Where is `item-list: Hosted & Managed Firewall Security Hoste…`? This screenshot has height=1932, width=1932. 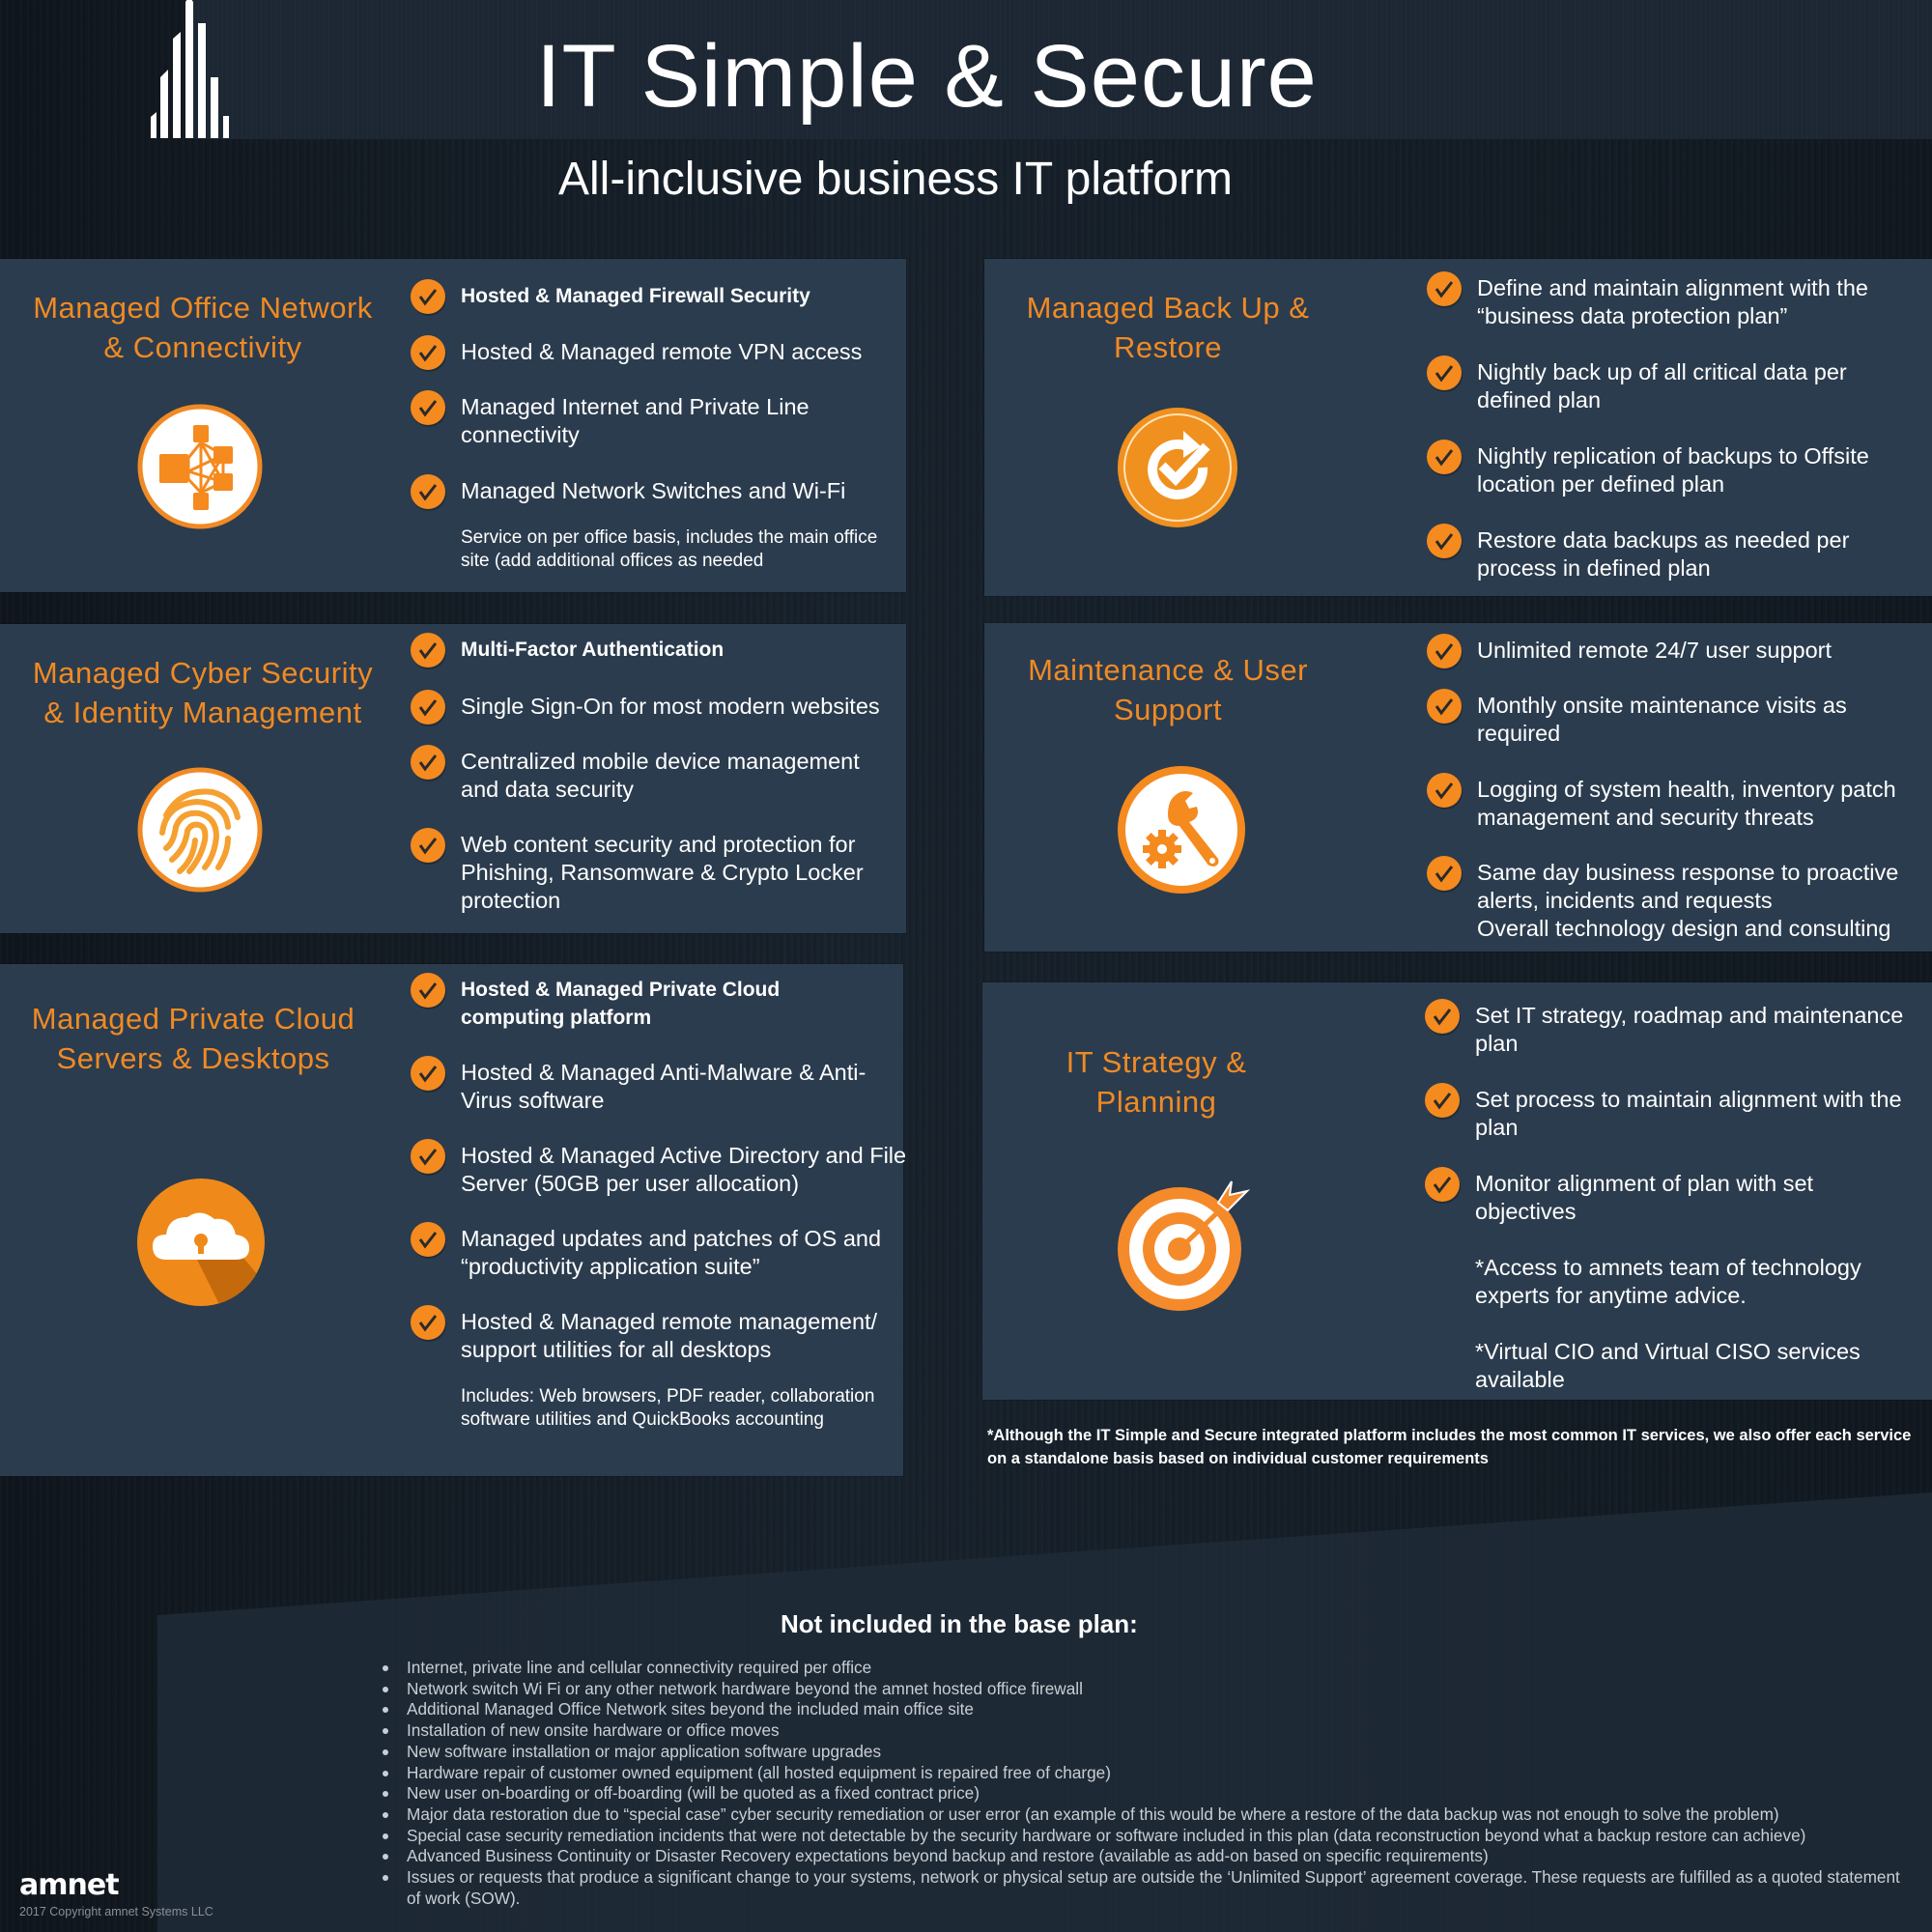
item-list: Hosted & Managed Firewall Security Hoste… is located at coordinates (652, 426).